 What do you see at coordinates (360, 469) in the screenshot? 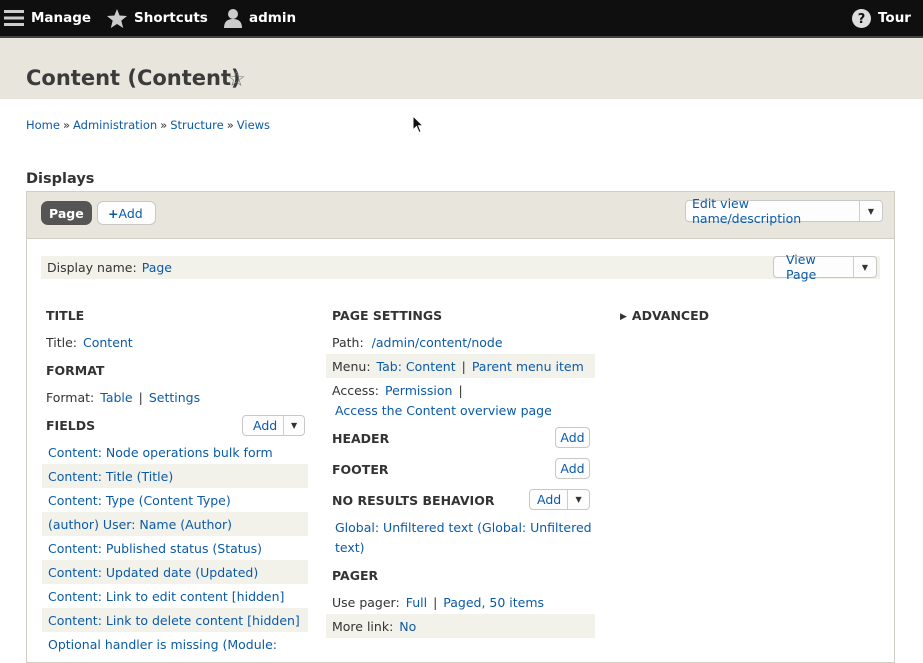
I see `footer-heading: FOOTER` at bounding box center [360, 469].